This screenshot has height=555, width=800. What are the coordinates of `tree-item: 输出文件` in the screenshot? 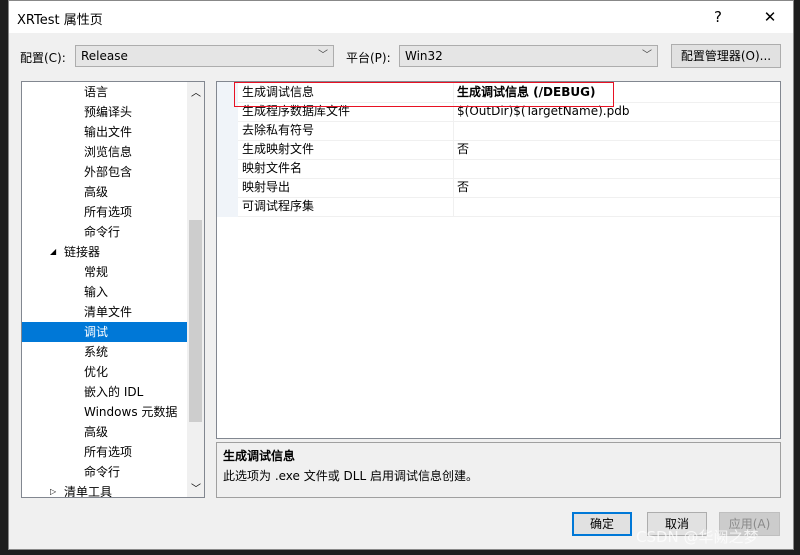 It's located at (104, 132).